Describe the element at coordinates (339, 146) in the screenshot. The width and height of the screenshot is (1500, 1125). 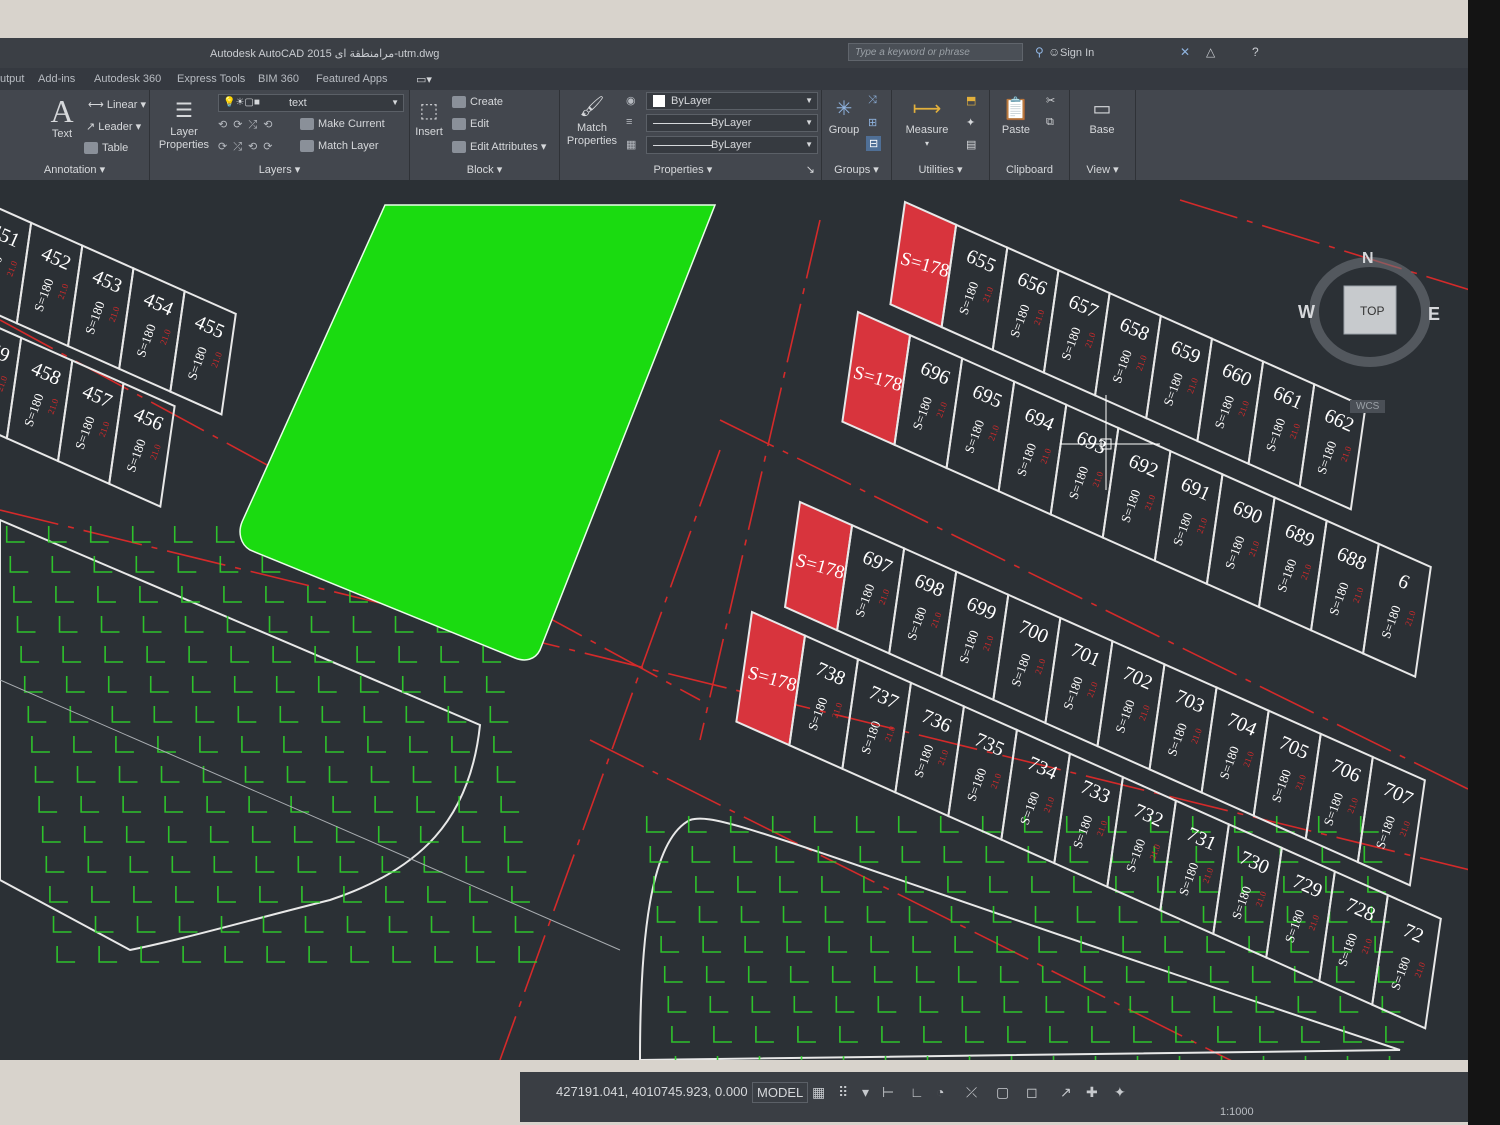
I see `match-layer-button: Match Layer` at that location.